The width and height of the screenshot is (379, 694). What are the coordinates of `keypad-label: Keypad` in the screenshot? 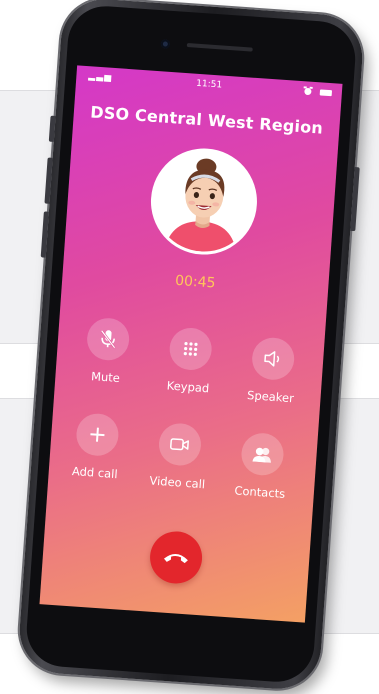 It's located at (188, 387).